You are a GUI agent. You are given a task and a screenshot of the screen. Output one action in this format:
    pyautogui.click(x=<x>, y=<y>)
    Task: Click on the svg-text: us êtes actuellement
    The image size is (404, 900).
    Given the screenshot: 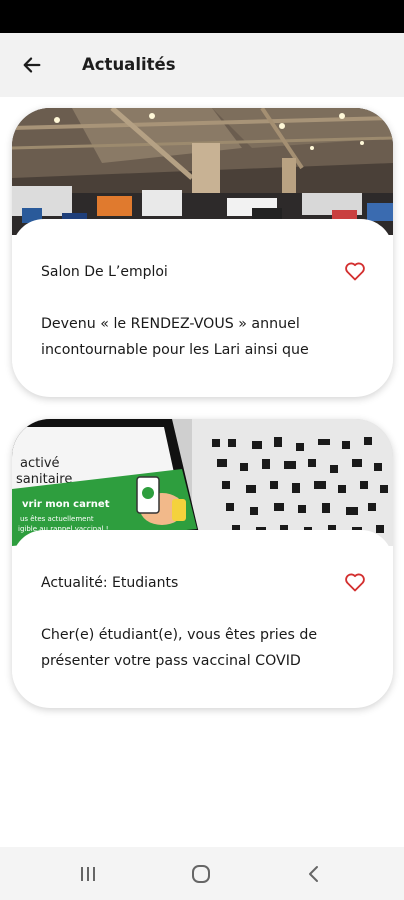 What is the action you would take?
    pyautogui.click(x=57, y=519)
    